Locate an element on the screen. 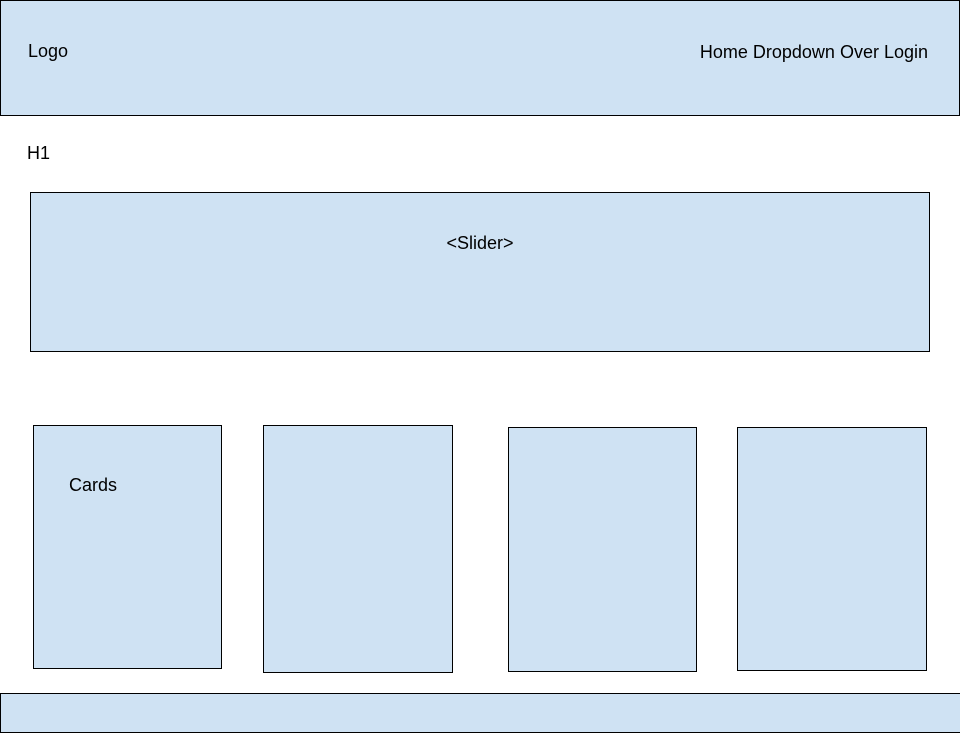 The height and width of the screenshot is (733, 960). nav-item-dropdown: Dropdown is located at coordinates (794, 52).